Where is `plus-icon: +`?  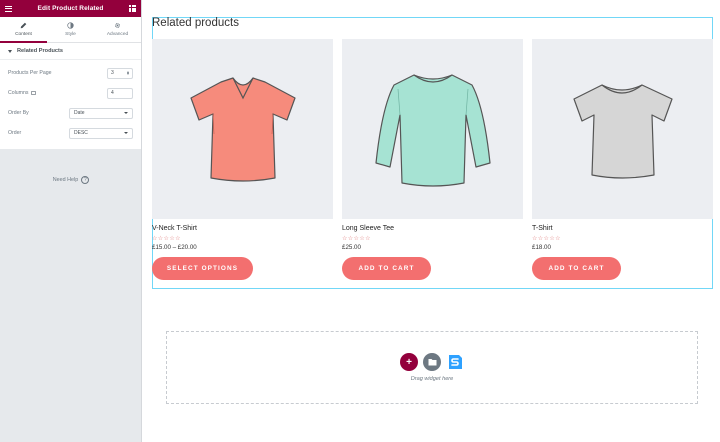 plus-icon: + is located at coordinates (409, 362).